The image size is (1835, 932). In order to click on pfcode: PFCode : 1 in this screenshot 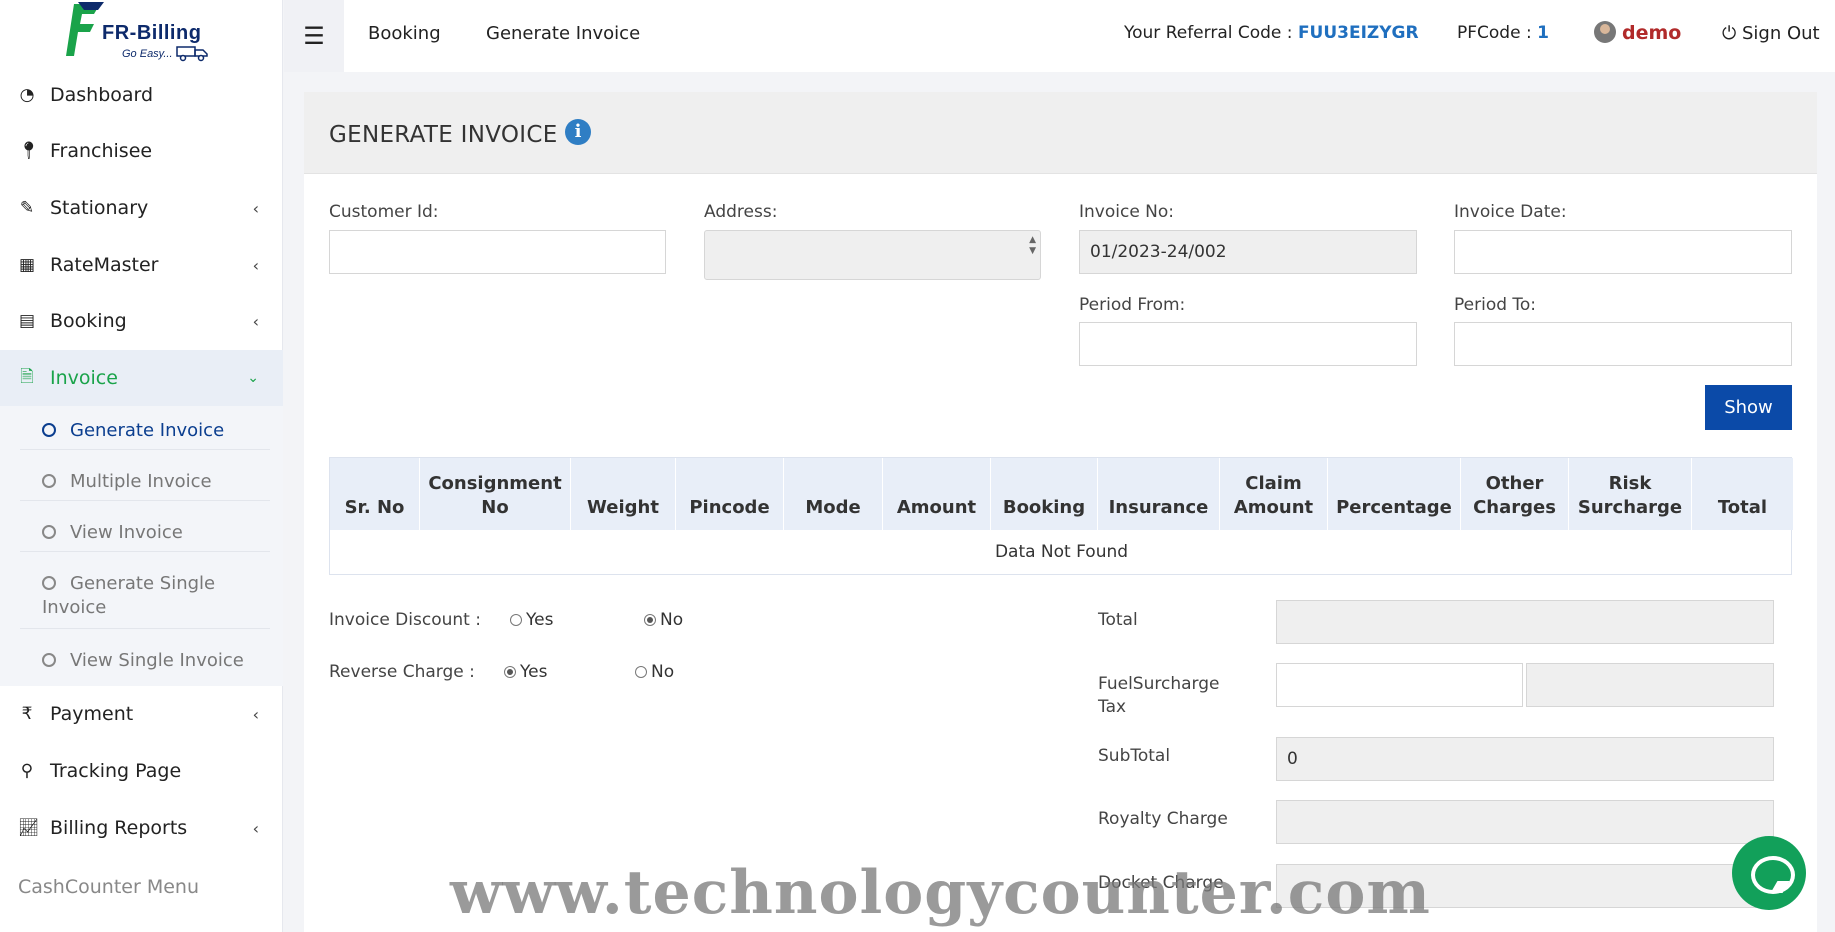, I will do `click(1503, 33)`.